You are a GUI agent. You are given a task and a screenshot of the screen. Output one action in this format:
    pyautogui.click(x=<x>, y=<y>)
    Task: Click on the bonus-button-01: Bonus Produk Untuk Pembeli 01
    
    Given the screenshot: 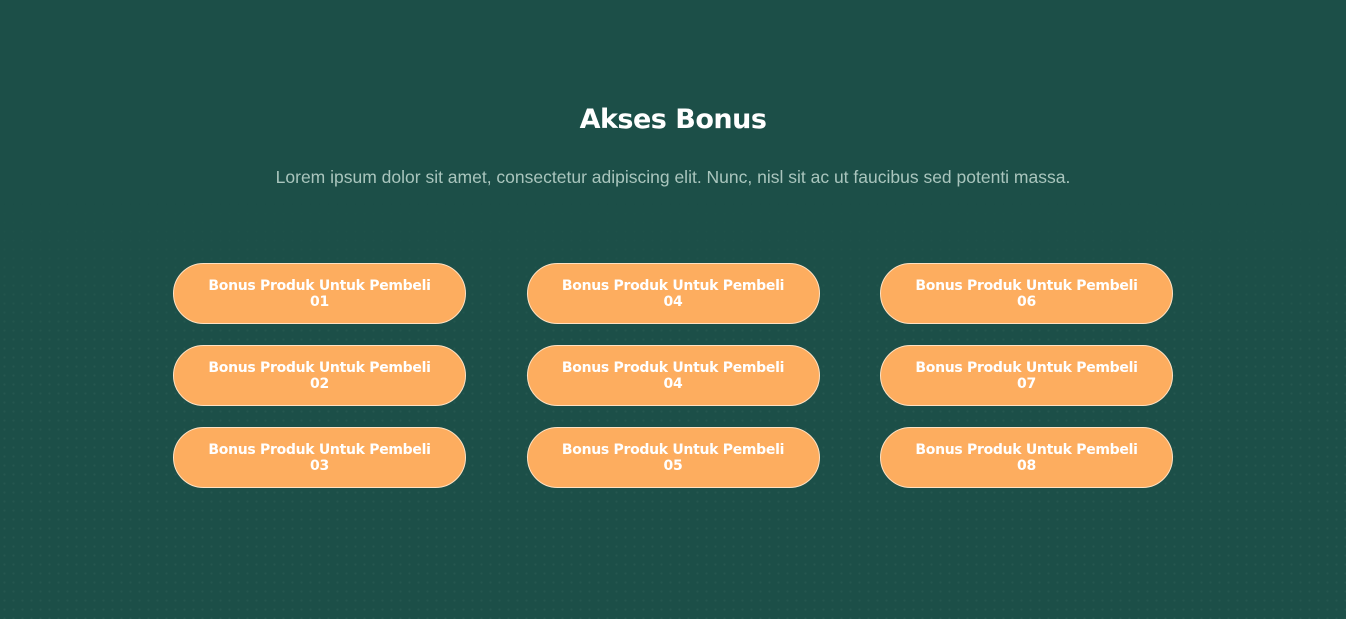 What is the action you would take?
    pyautogui.click(x=319, y=293)
    